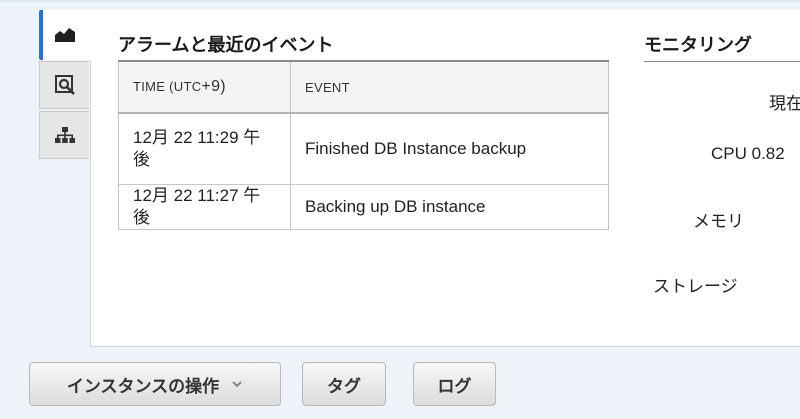 The width and height of the screenshot is (800, 419). I want to click on column-header-event: EVENT, so click(449, 87).